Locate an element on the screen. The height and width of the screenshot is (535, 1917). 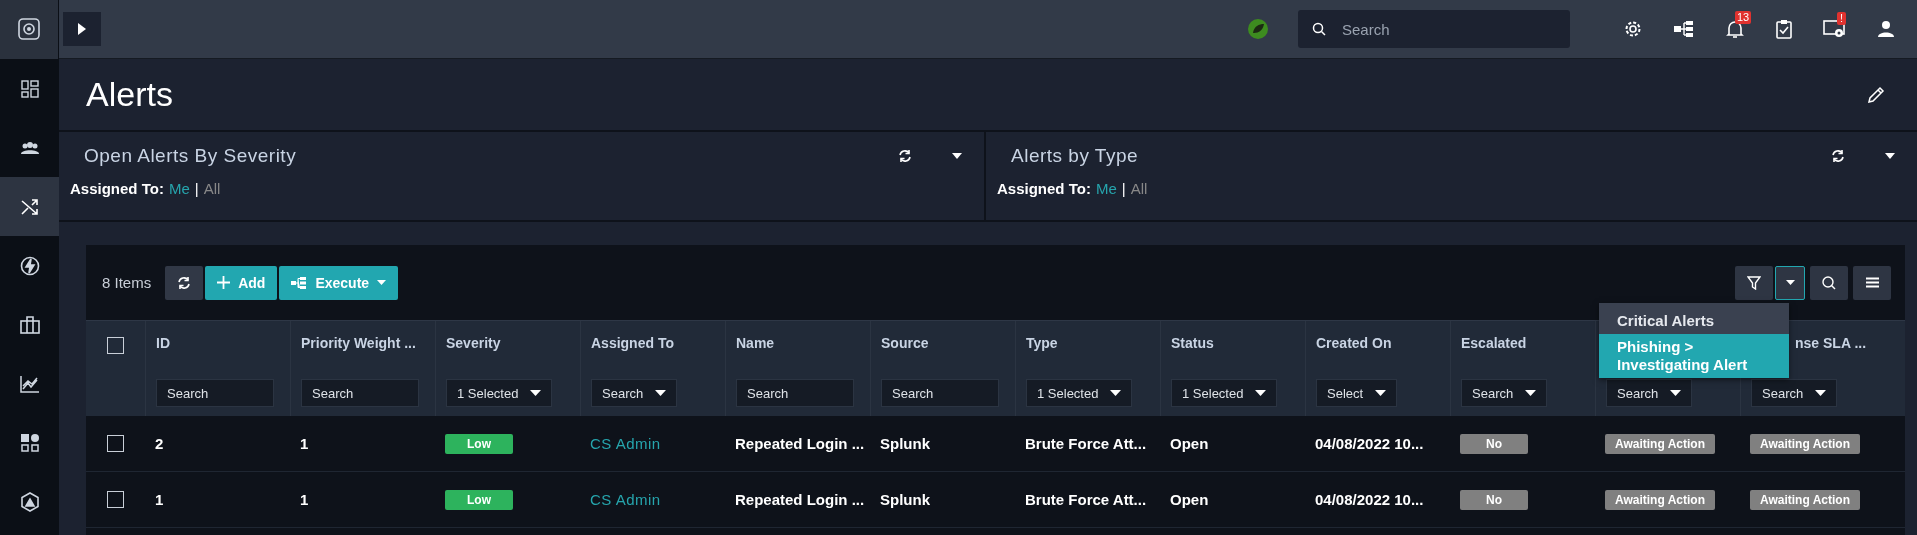
widget-title: Alerts by Type is located at coordinates (1075, 156).